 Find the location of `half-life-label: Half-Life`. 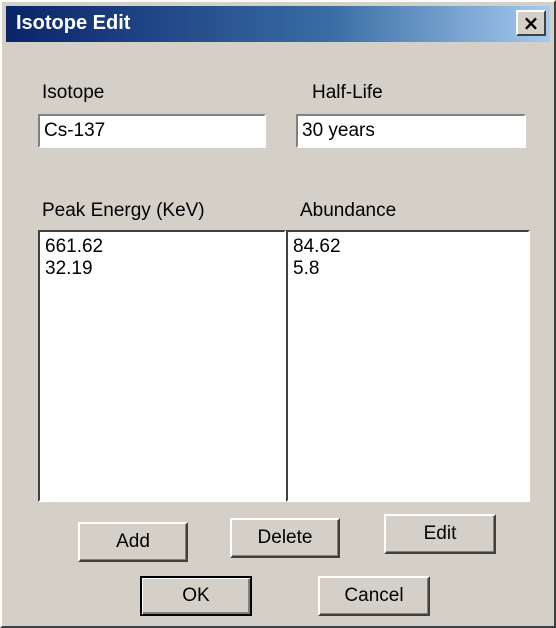

half-life-label: Half-Life is located at coordinates (347, 92).